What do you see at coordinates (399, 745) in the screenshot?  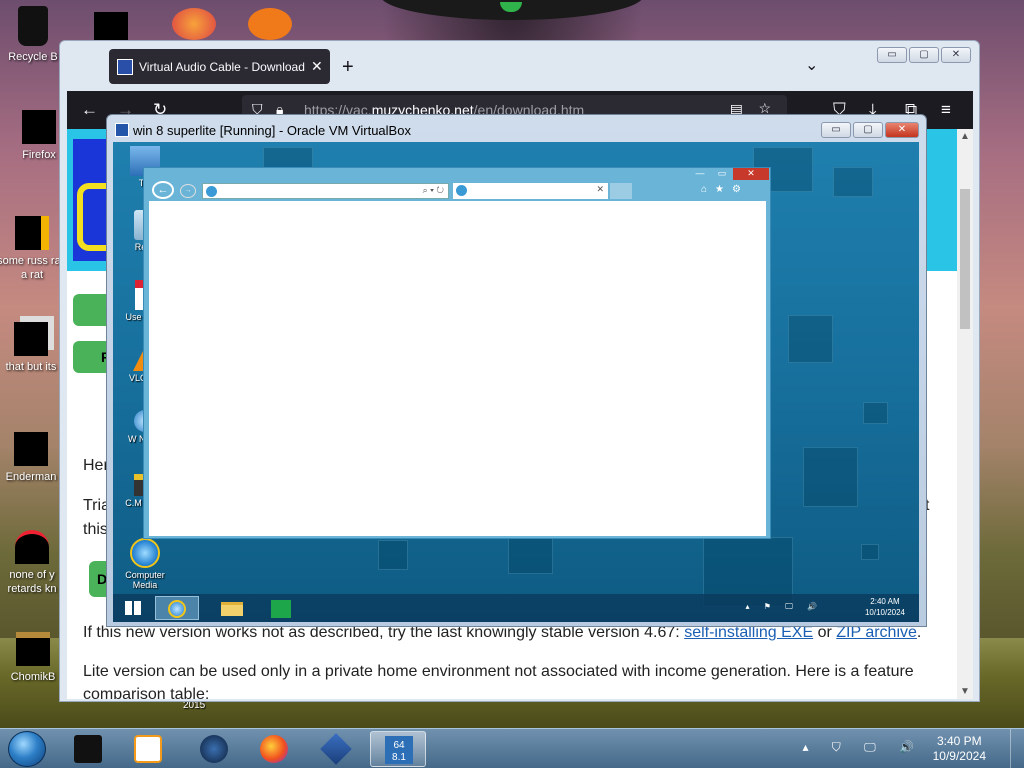 I see `win81-bits: 64` at bounding box center [399, 745].